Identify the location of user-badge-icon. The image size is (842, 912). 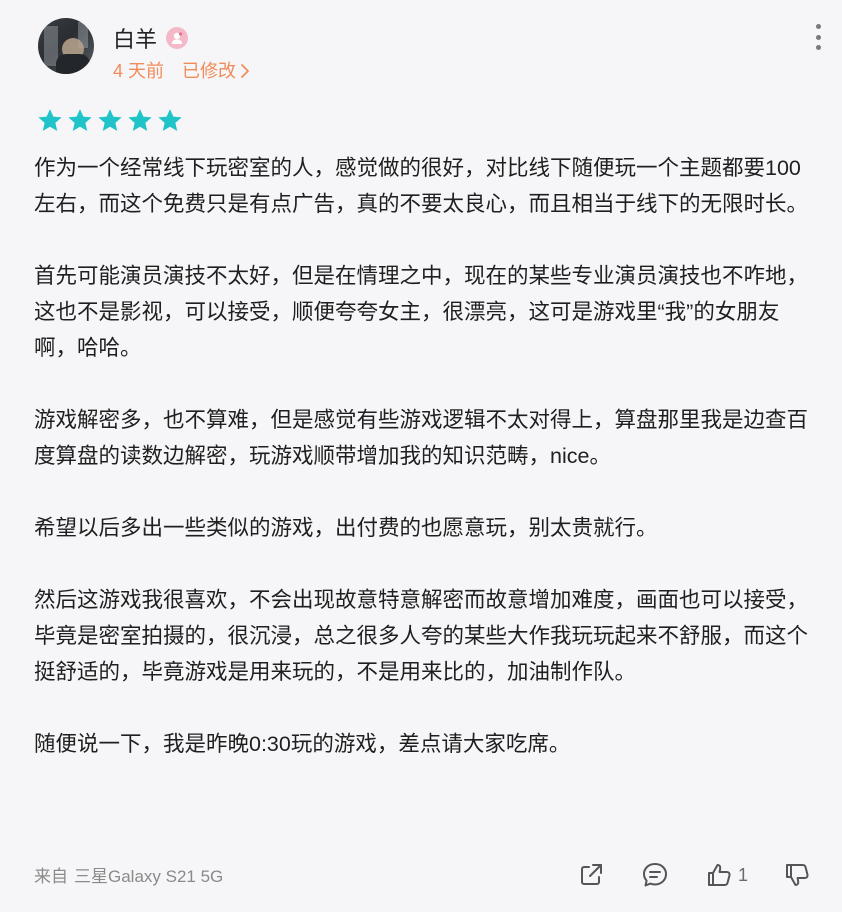
(177, 38).